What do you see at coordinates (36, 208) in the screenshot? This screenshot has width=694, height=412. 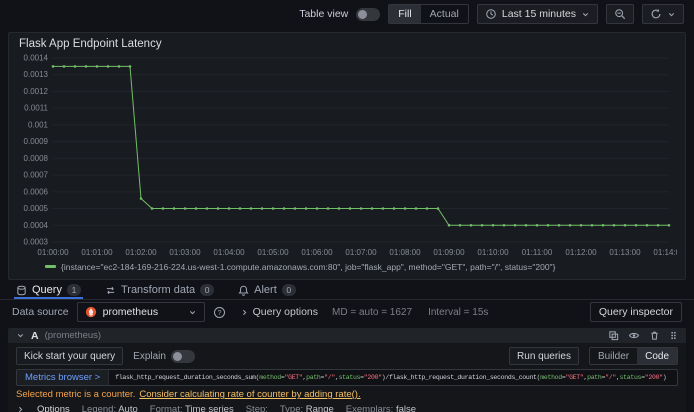 I see `svg-text: 0.0005` at bounding box center [36, 208].